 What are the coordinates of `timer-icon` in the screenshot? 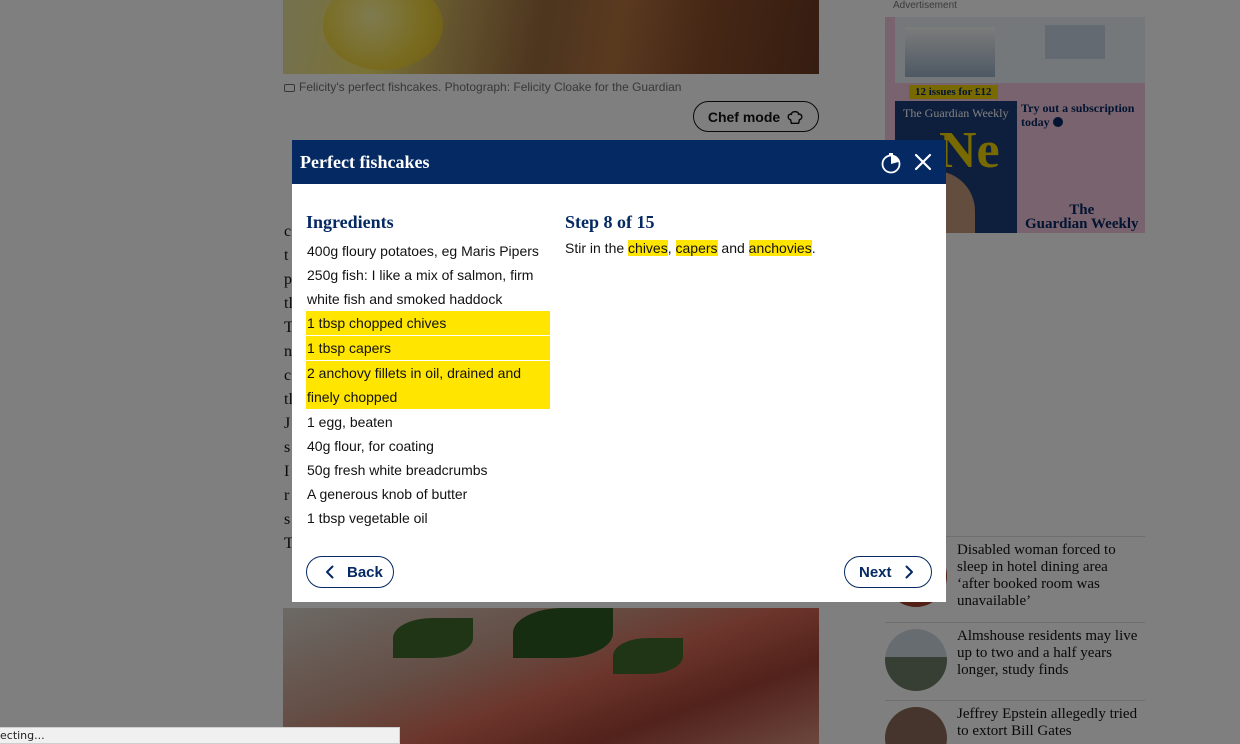 It's located at (891, 163).